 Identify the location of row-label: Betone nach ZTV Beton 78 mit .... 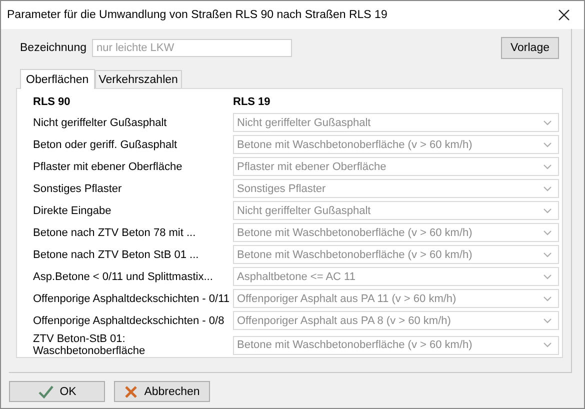
(115, 232).